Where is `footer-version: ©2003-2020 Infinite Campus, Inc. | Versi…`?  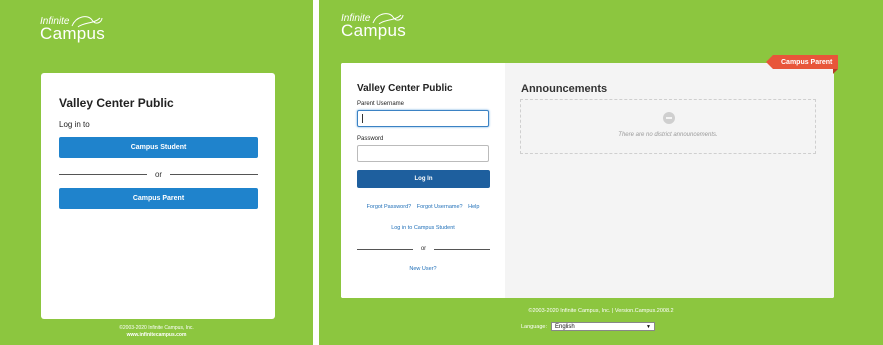 footer-version: ©2003-2020 Infinite Campus, Inc. | Versi… is located at coordinates (601, 311).